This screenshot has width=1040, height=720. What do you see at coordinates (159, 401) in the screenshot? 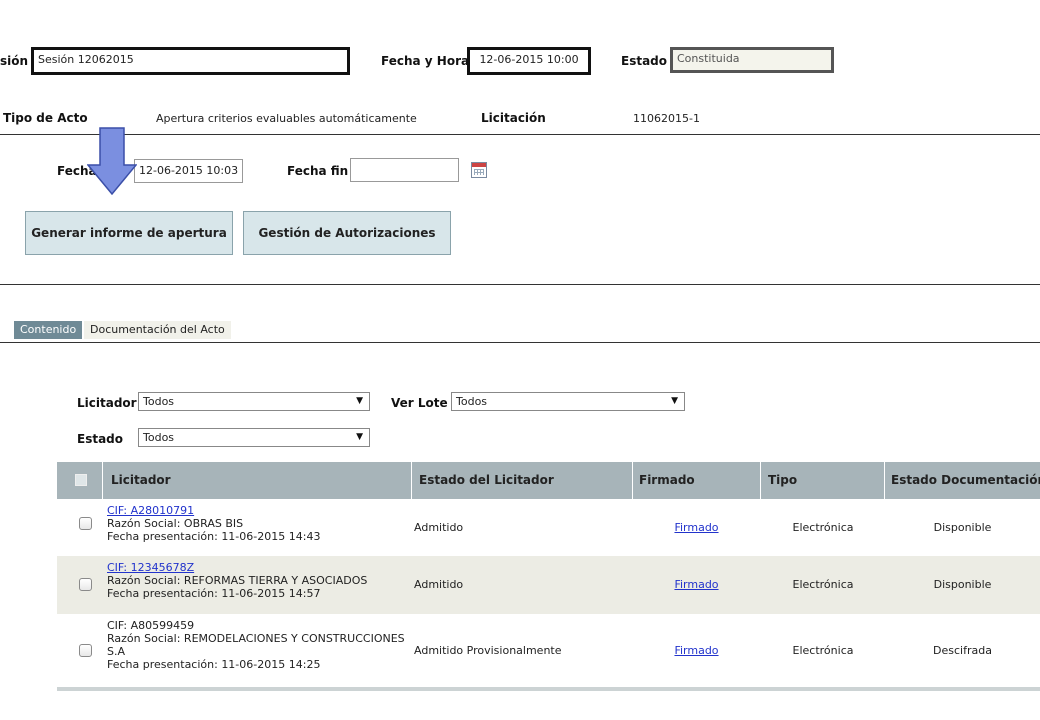
I see `filter-licitador-value: Todos` at bounding box center [159, 401].